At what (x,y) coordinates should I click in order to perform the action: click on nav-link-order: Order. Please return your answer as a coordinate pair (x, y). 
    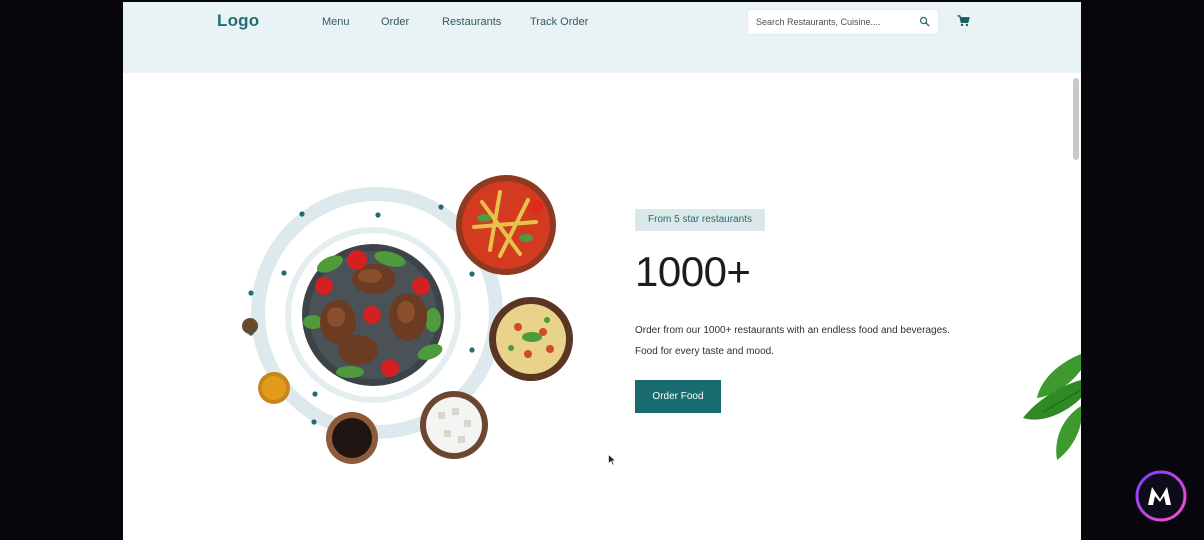
    Looking at the image, I should click on (395, 22).